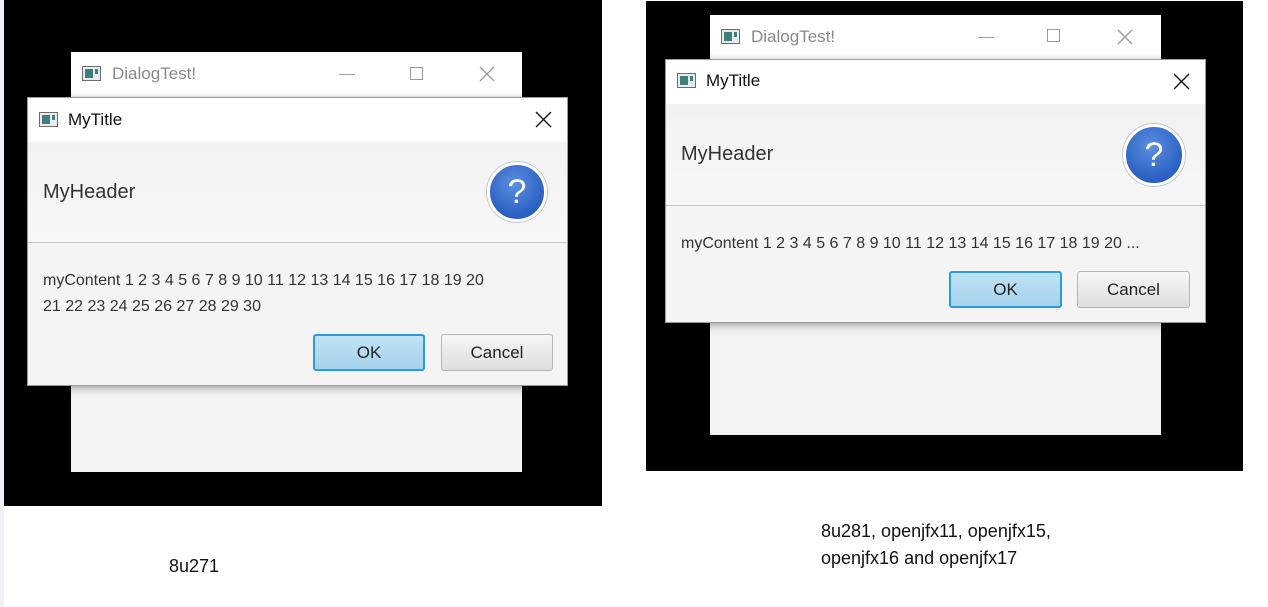 Image resolution: width=1268 pixels, height=607 pixels. Describe the element at coordinates (935, 37) in the screenshot. I see `right-background-titlebar: DialogTest!` at that location.